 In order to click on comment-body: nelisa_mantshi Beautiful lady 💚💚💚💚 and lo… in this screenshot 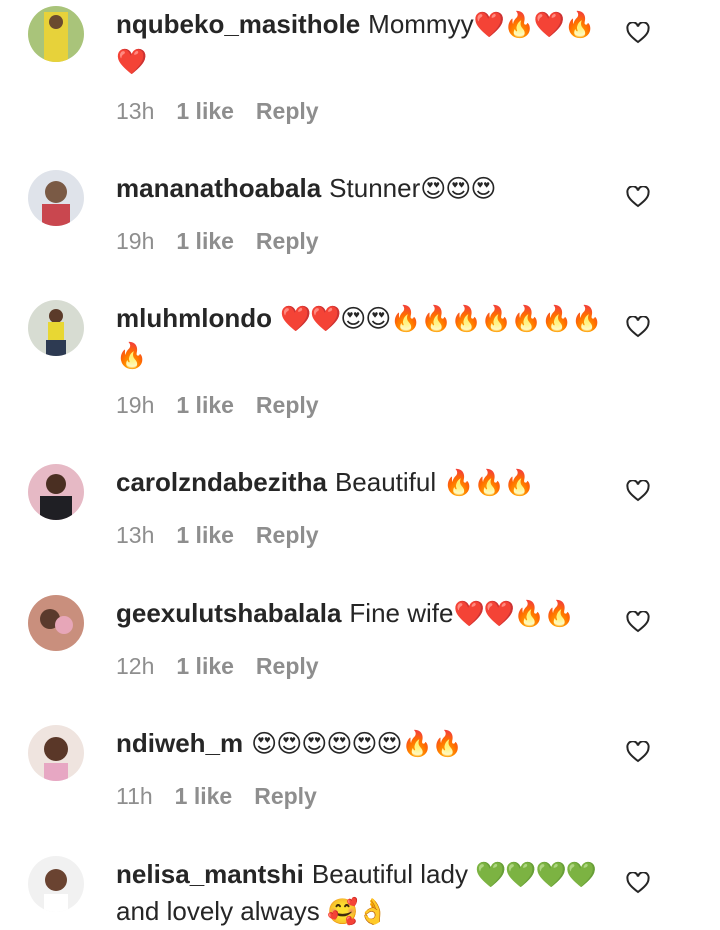, I will do `click(361, 893)`.